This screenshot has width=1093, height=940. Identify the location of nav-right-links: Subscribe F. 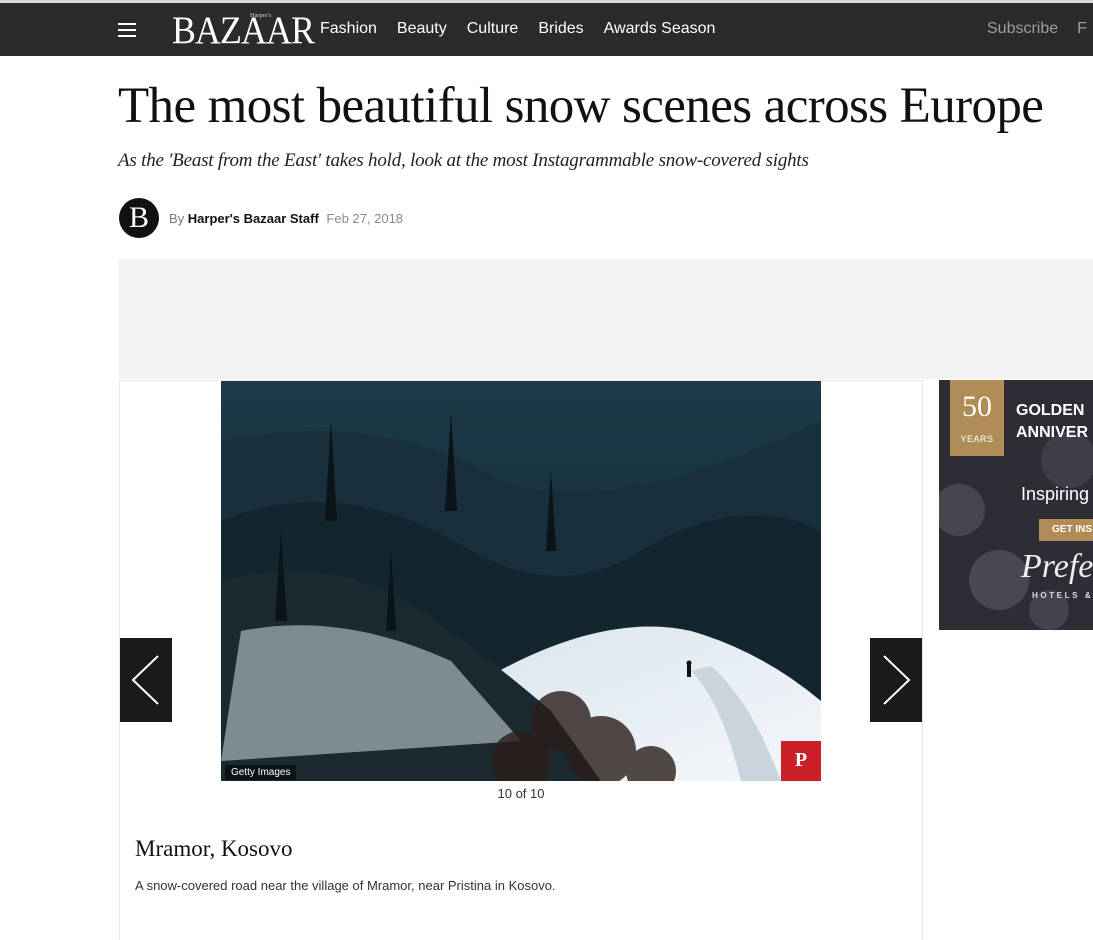
(1037, 29).